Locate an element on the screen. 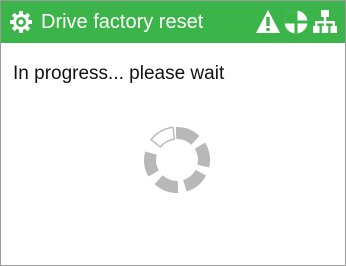  target-icon is located at coordinates (296, 22).